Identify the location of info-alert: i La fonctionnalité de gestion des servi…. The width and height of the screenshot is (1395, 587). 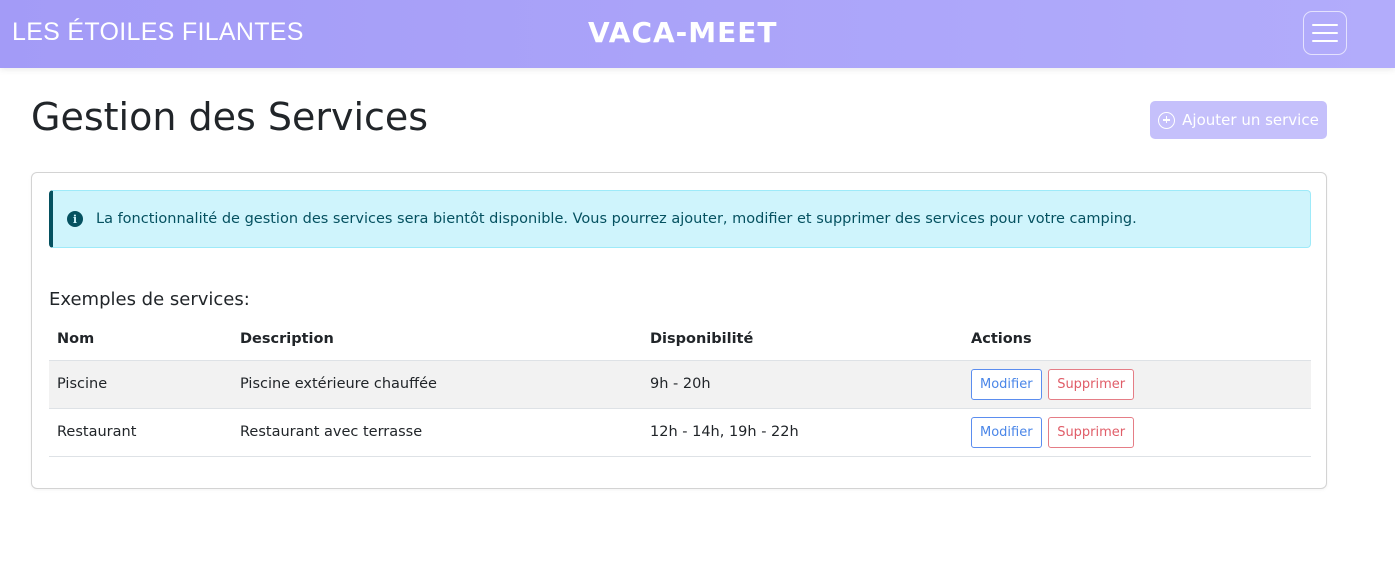
(680, 219).